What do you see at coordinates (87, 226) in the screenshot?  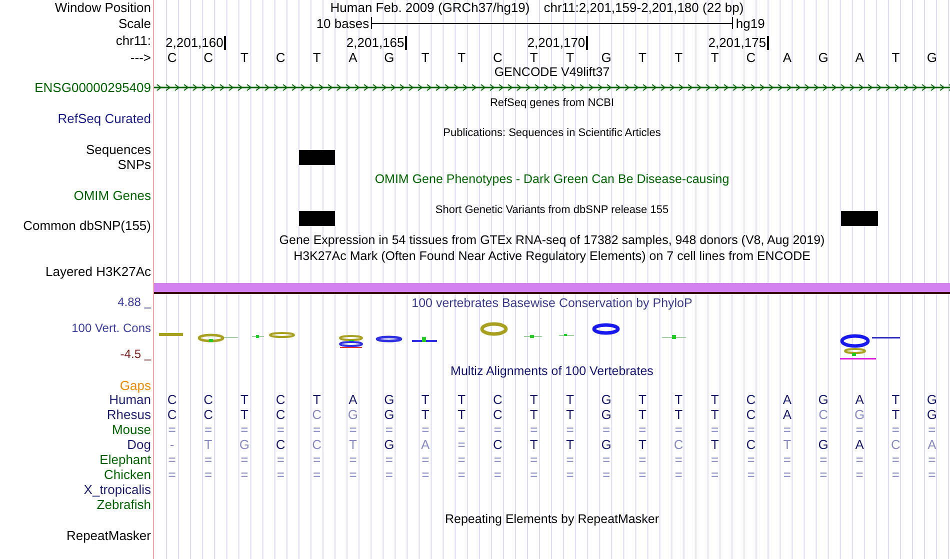 I see `track-label: Common dbSNP(155)` at bounding box center [87, 226].